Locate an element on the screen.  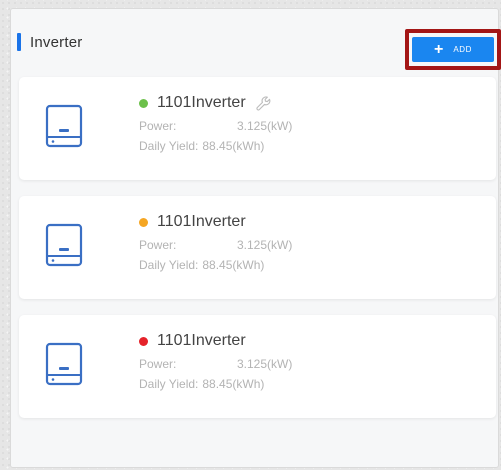
add-button-highlight: + ADD is located at coordinates (453, 49).